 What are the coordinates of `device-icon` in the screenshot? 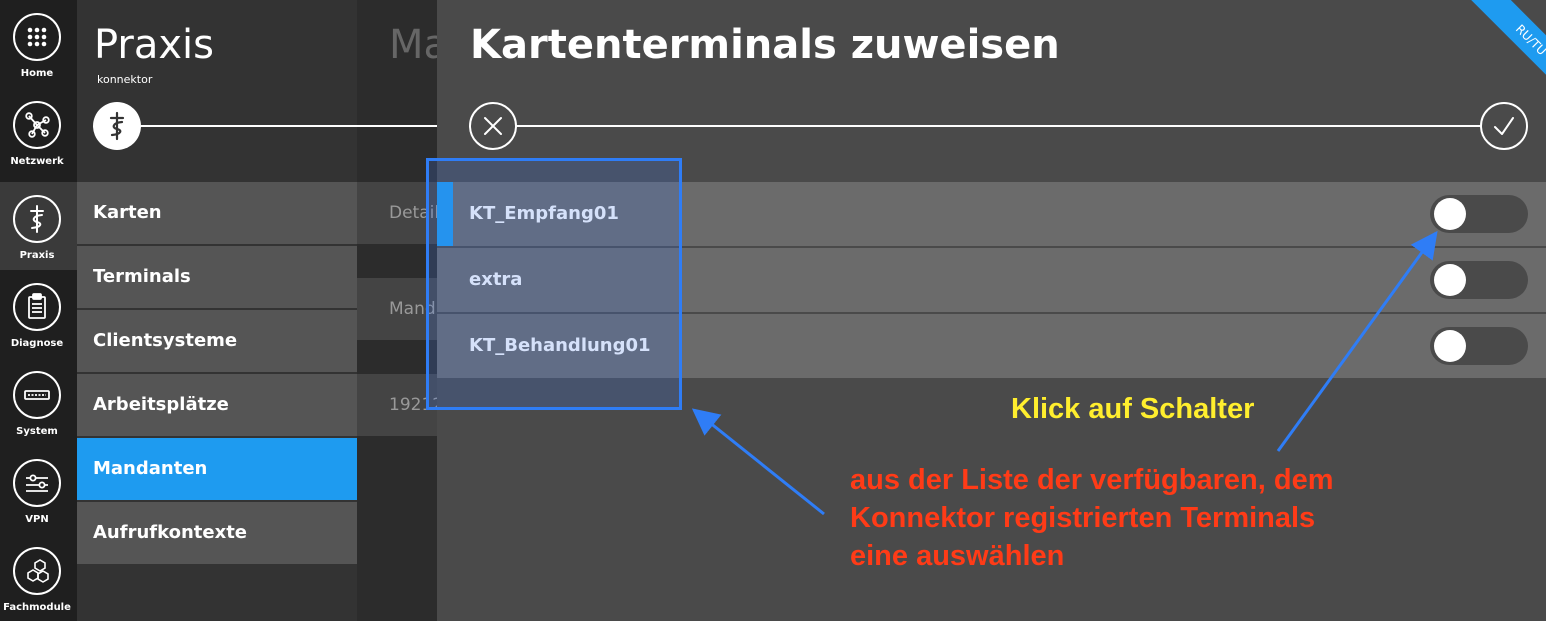 It's located at (37, 395).